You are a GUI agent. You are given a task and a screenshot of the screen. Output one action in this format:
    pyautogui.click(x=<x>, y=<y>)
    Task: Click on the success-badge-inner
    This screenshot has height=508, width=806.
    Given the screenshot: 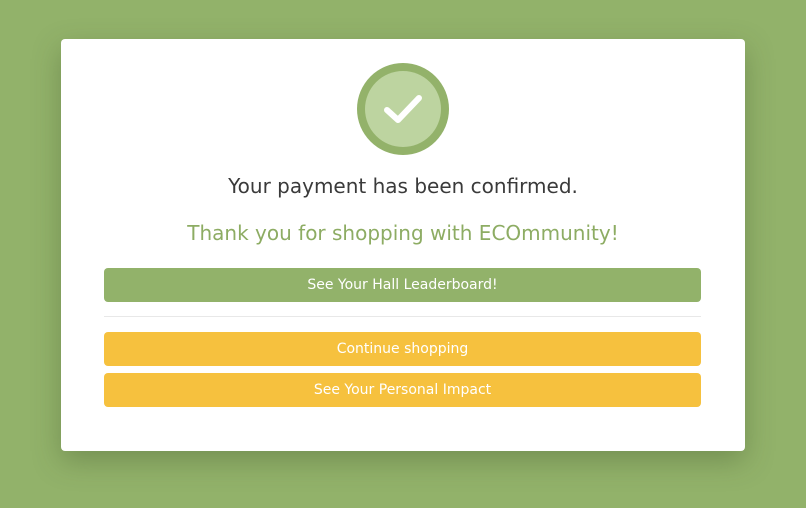 What is the action you would take?
    pyautogui.click(x=403, y=109)
    